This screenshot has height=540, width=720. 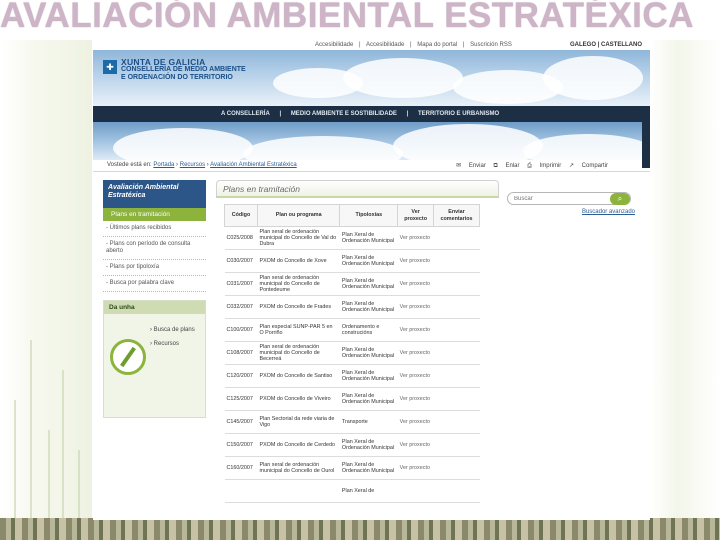 What do you see at coordinates (192, 165) in the screenshot?
I see `breadcrumb-item: Recursos` at bounding box center [192, 165].